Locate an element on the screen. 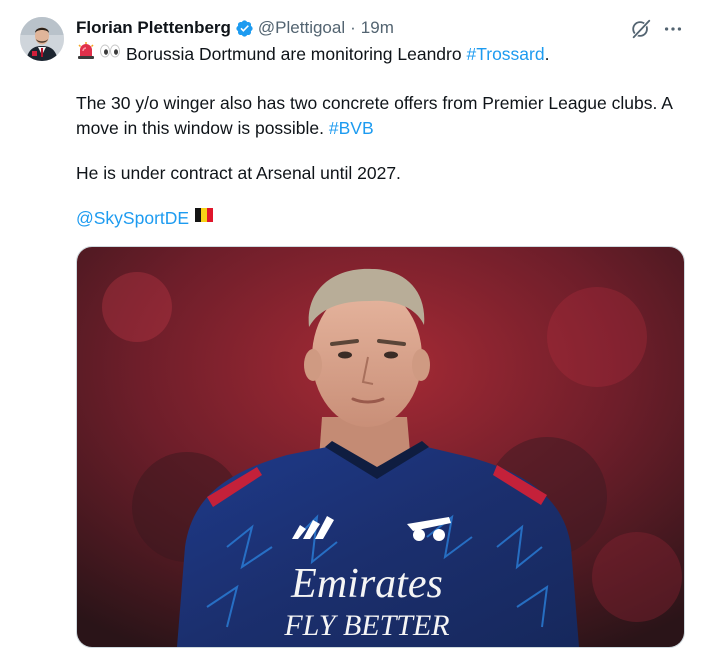  tweet-header: Florian Plettenberg @Plettigoal · 19m is located at coordinates (235, 28).